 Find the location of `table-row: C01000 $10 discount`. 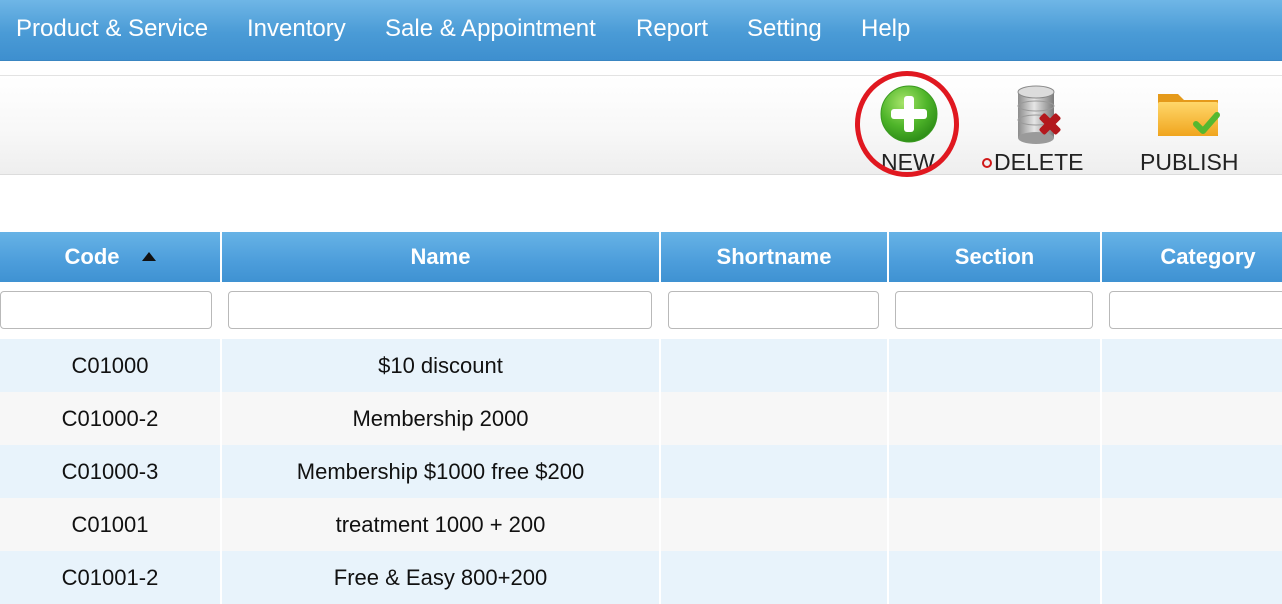

table-row: C01000 $10 discount is located at coordinates (641, 365).